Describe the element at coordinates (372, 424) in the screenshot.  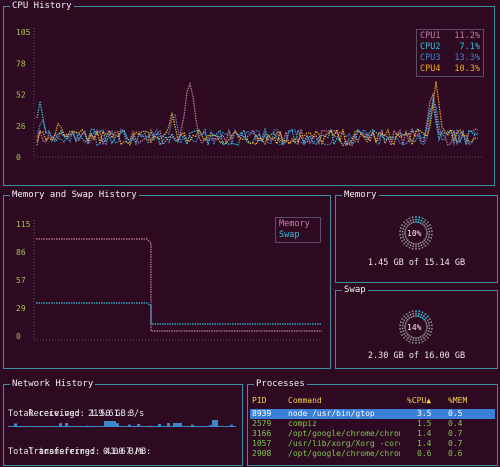
I see `table-row: 2579 compiz 1.5 0.4` at that location.